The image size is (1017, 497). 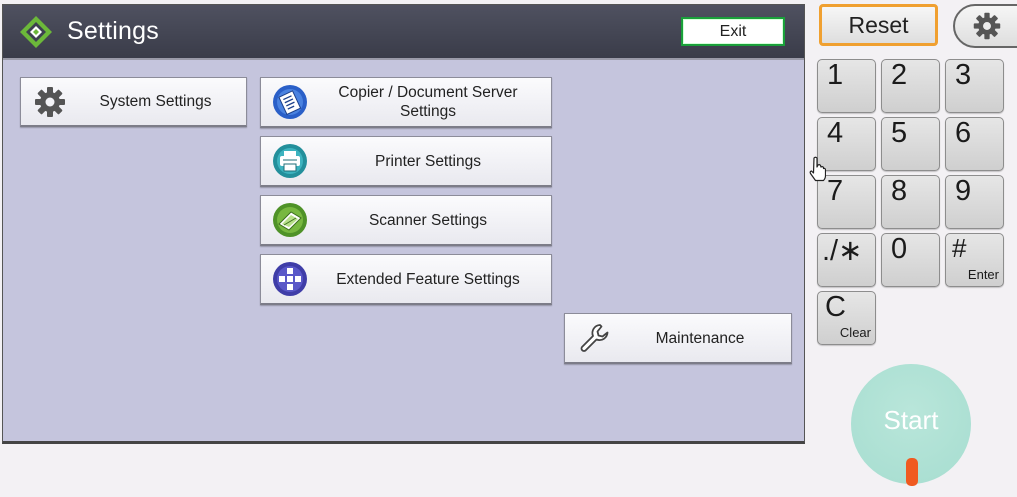 I want to click on key-1: 1, so click(x=846, y=86).